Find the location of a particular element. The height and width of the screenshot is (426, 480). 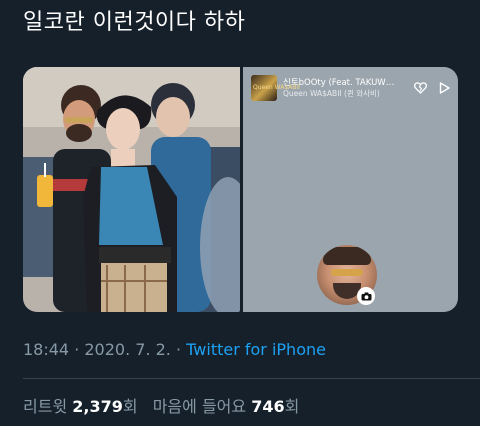

likes-suffix: 회 is located at coordinates (292, 406).